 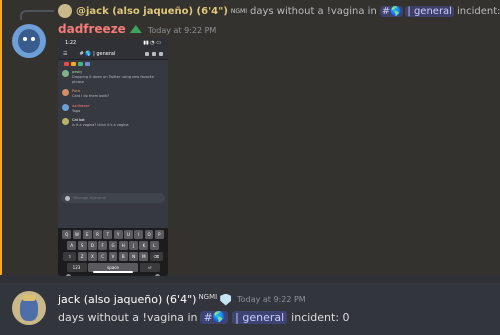 I want to click on channel-mention: # 🌎, so click(x=214, y=317).